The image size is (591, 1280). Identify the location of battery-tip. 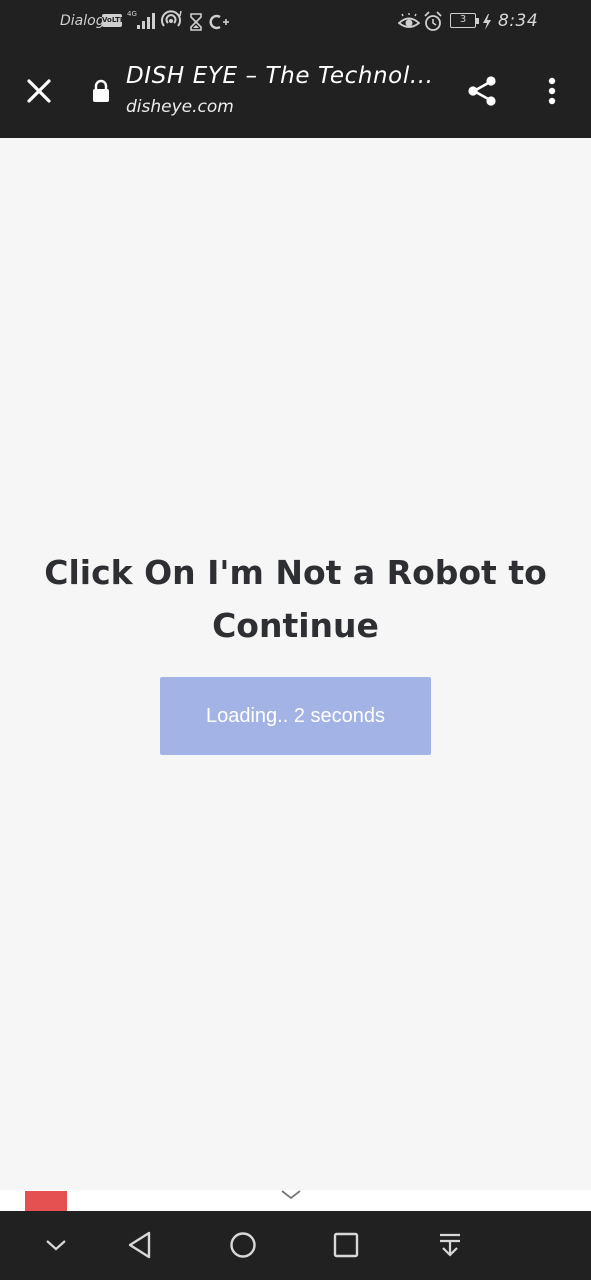
(477, 21).